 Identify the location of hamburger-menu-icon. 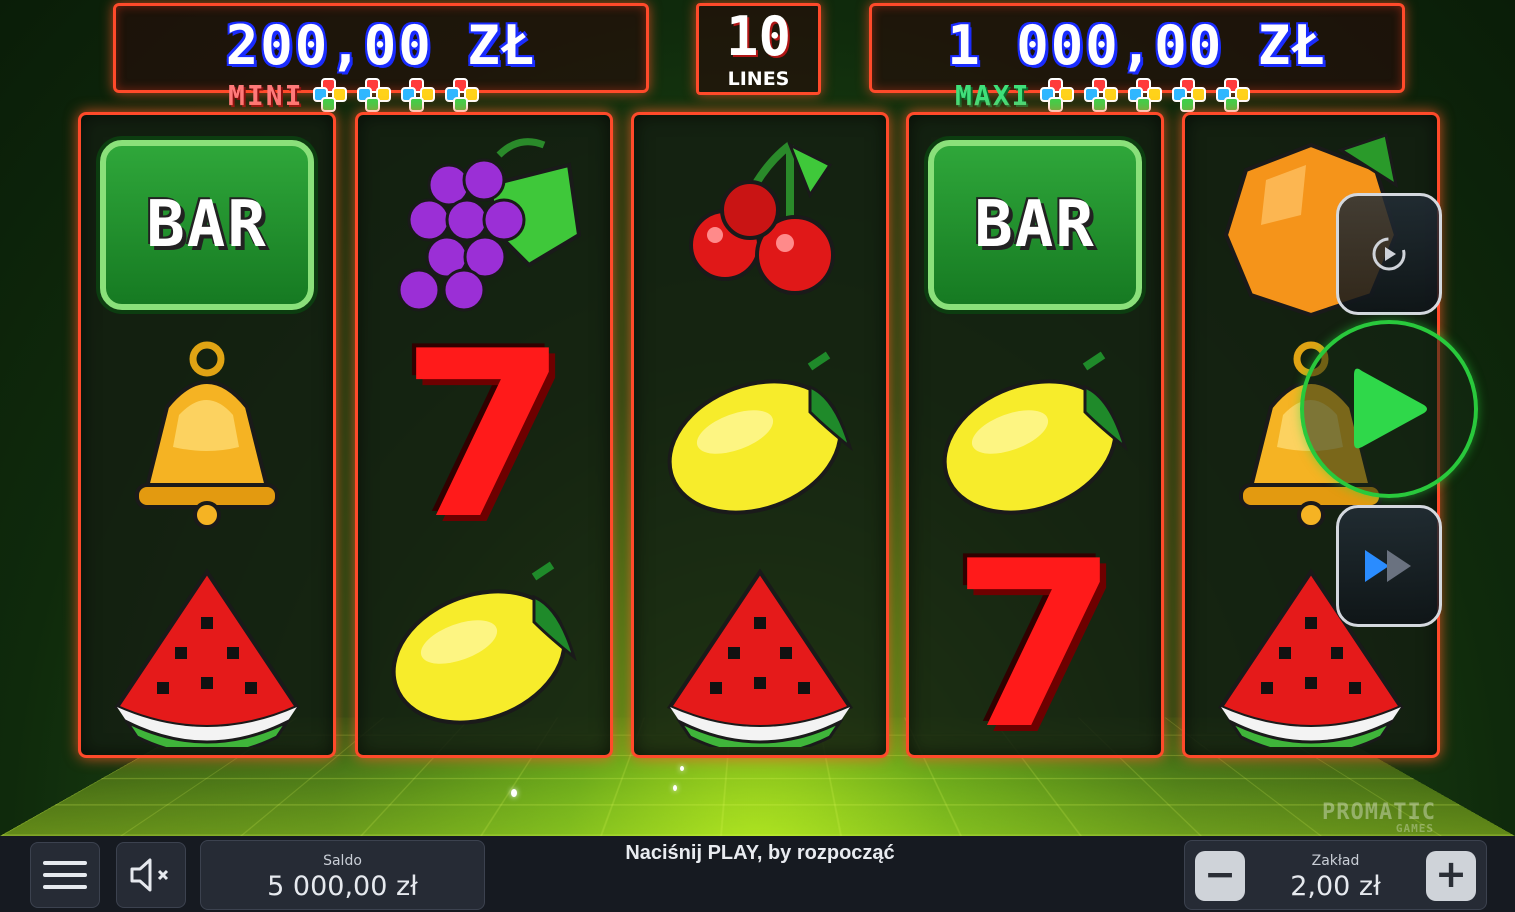
(65, 875).